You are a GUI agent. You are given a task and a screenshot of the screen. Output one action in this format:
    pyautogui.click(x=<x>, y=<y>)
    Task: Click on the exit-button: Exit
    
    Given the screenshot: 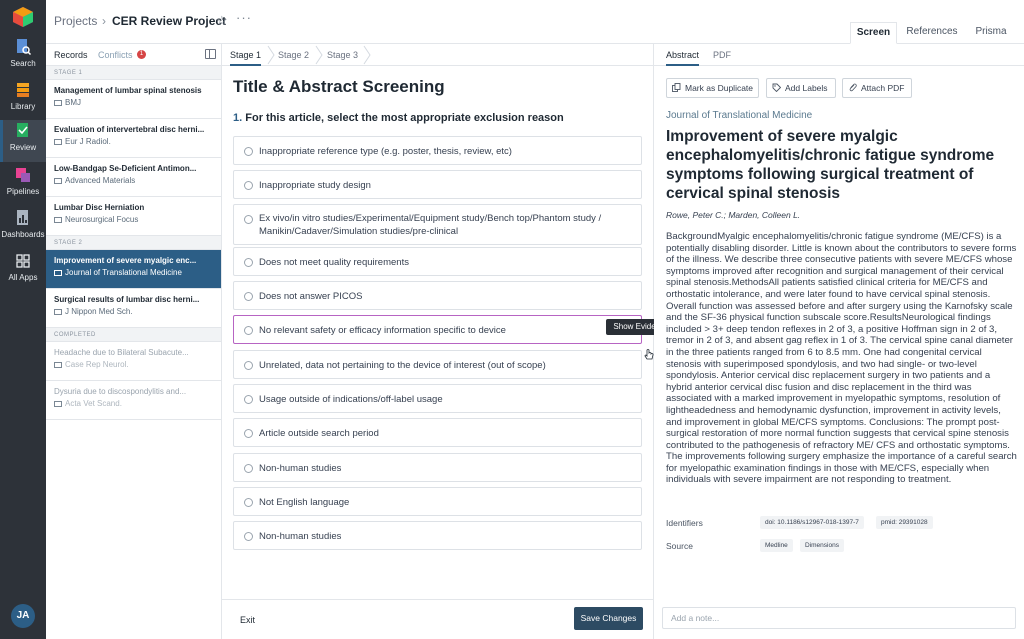 What is the action you would take?
    pyautogui.click(x=247, y=620)
    